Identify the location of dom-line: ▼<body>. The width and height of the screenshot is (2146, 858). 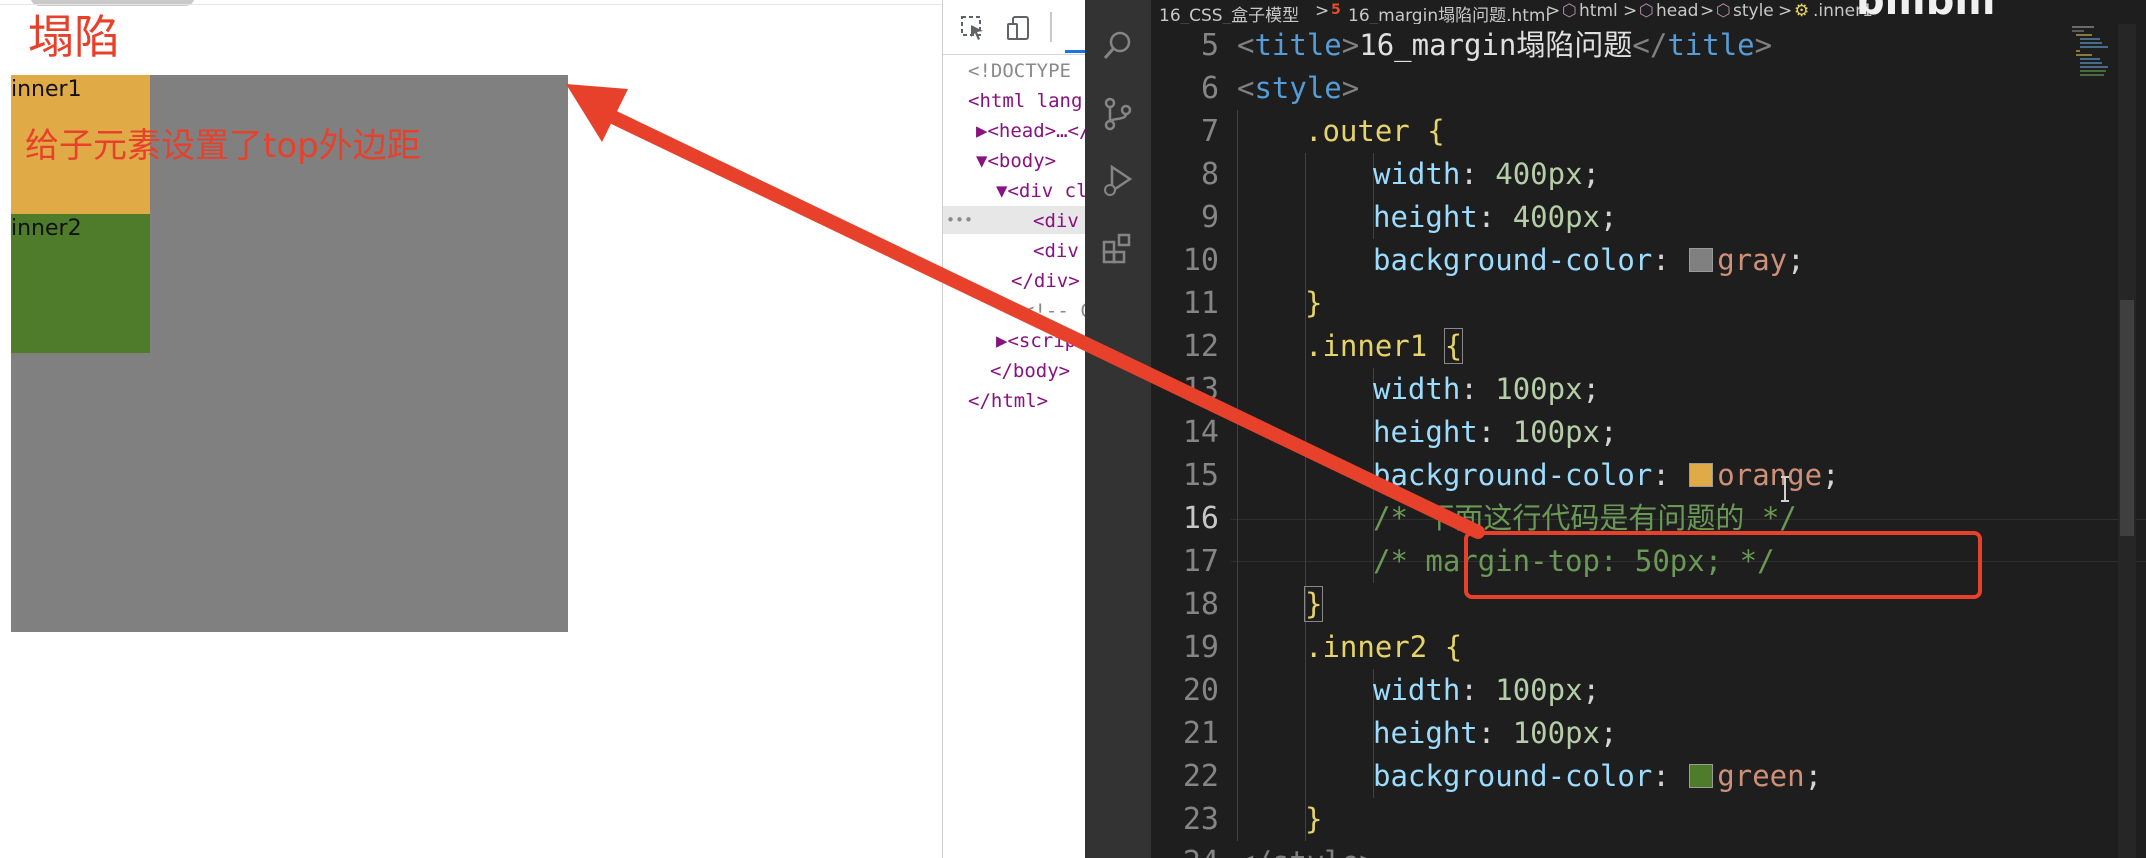
(1016, 161).